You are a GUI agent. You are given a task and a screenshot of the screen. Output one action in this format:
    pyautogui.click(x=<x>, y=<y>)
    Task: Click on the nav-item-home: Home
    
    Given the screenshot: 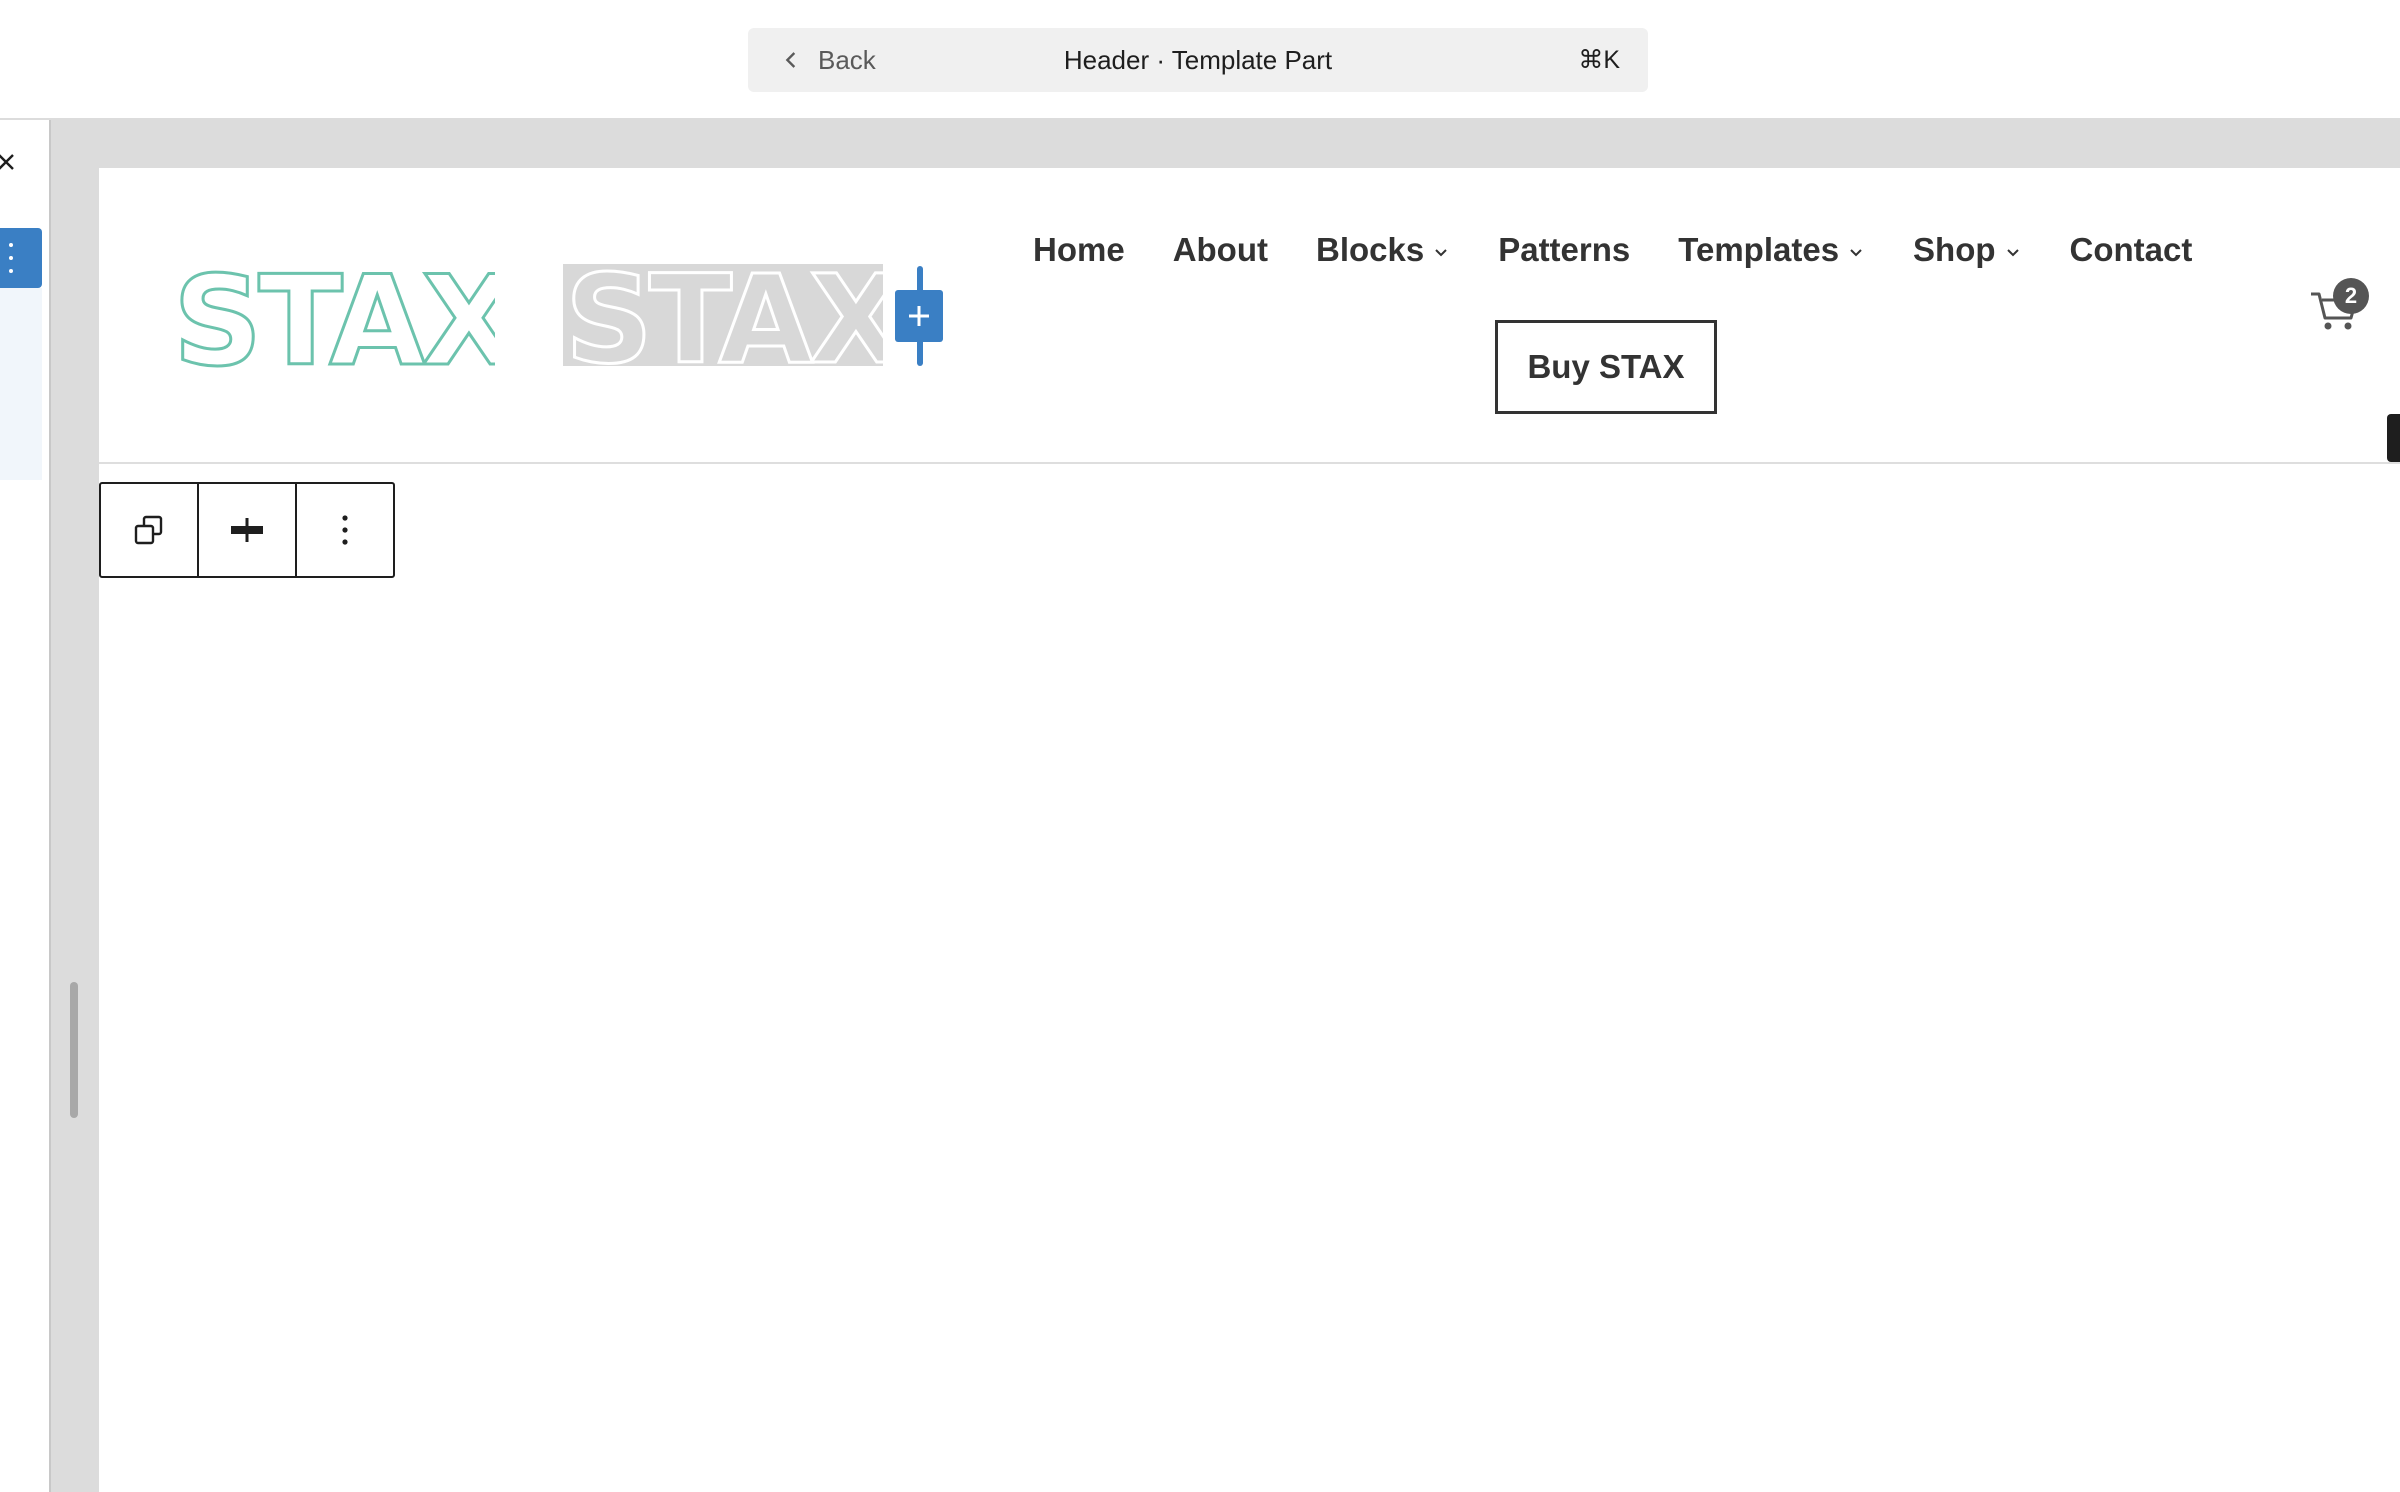 What is the action you would take?
    pyautogui.click(x=1079, y=250)
    